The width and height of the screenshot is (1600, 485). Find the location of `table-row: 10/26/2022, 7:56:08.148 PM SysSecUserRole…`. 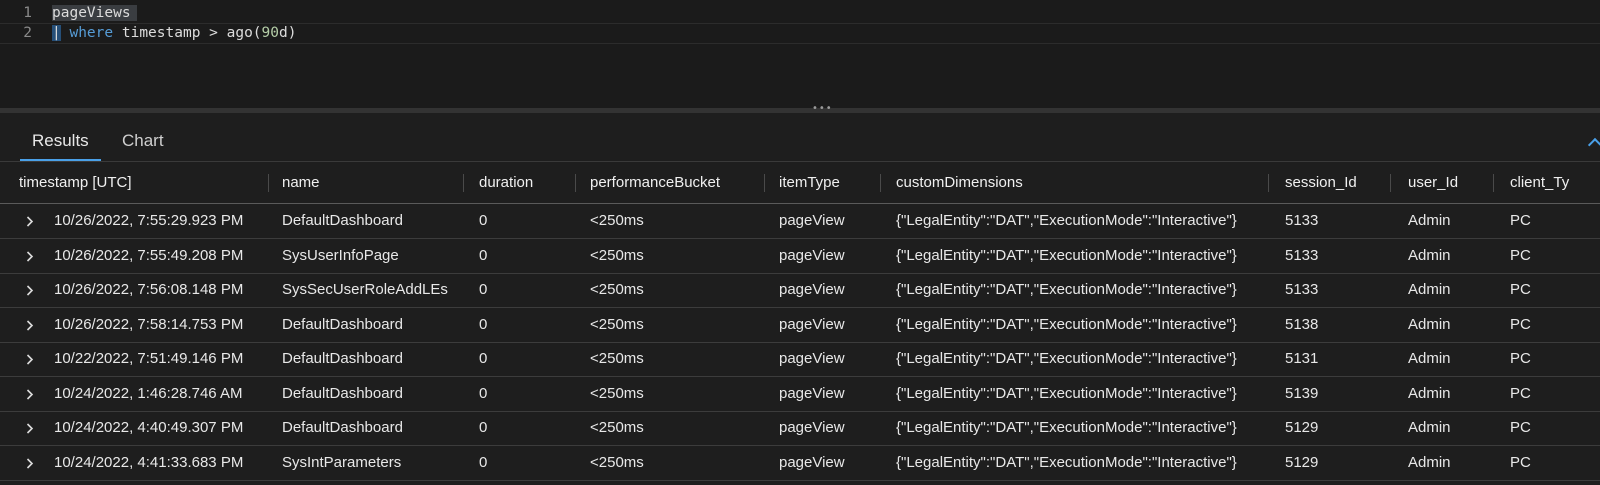

table-row: 10/26/2022, 7:56:08.148 PM SysSecUserRole… is located at coordinates (800, 290).